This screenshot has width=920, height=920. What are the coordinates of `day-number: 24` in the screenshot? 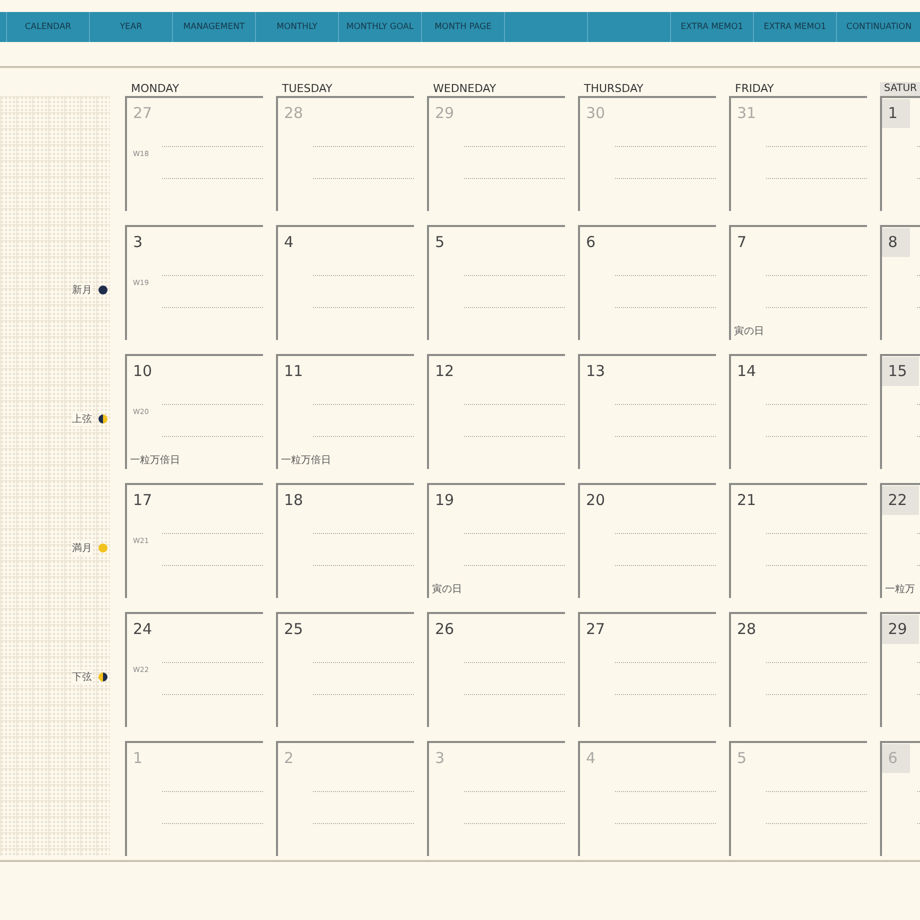 It's located at (142, 629).